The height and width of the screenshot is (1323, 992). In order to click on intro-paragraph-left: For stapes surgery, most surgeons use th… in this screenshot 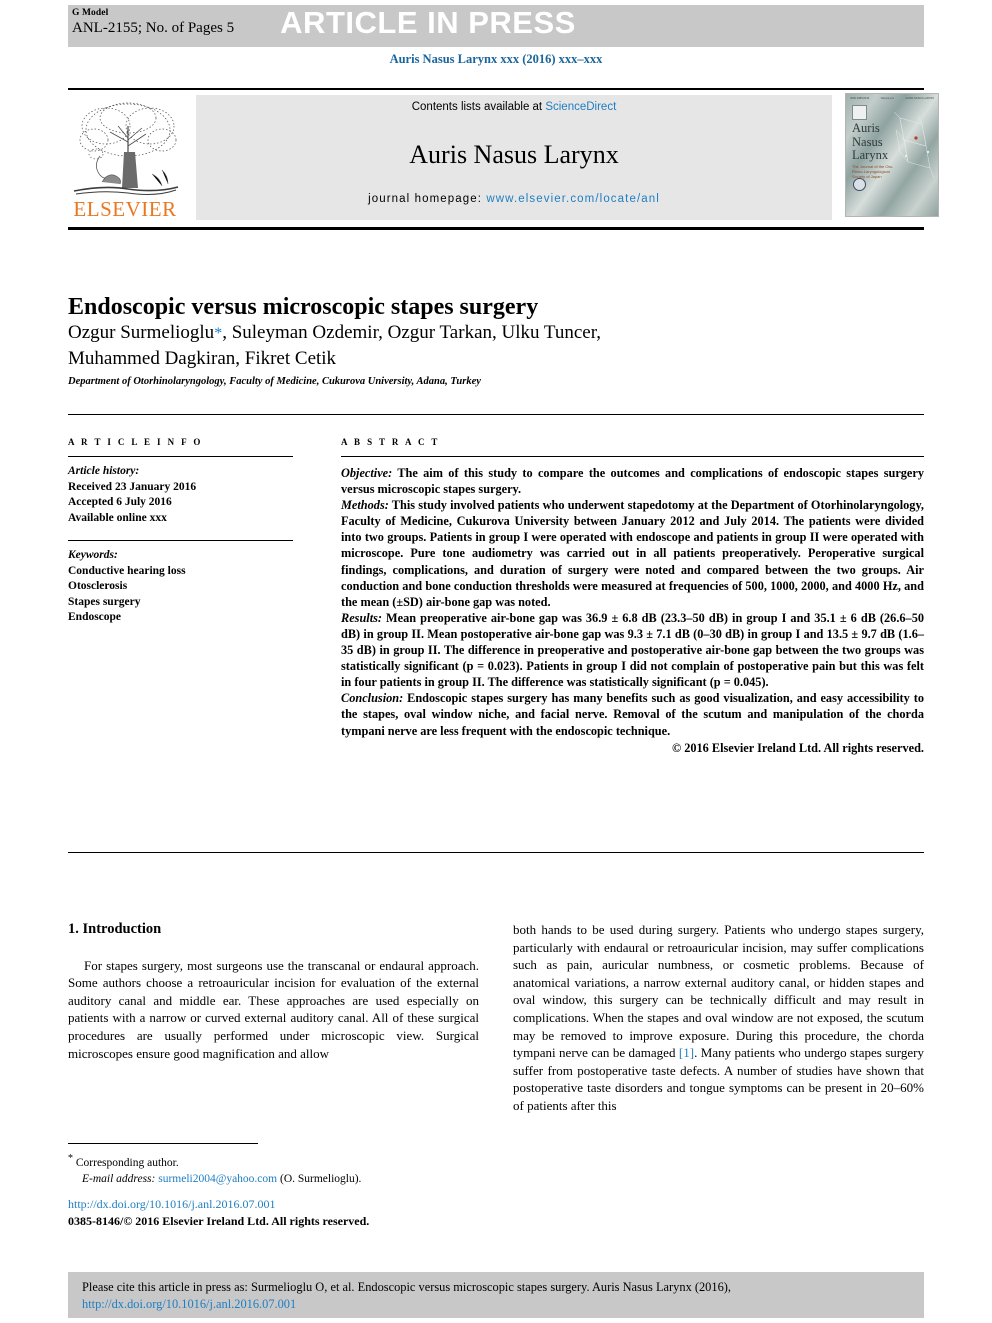, I will do `click(273, 1009)`.